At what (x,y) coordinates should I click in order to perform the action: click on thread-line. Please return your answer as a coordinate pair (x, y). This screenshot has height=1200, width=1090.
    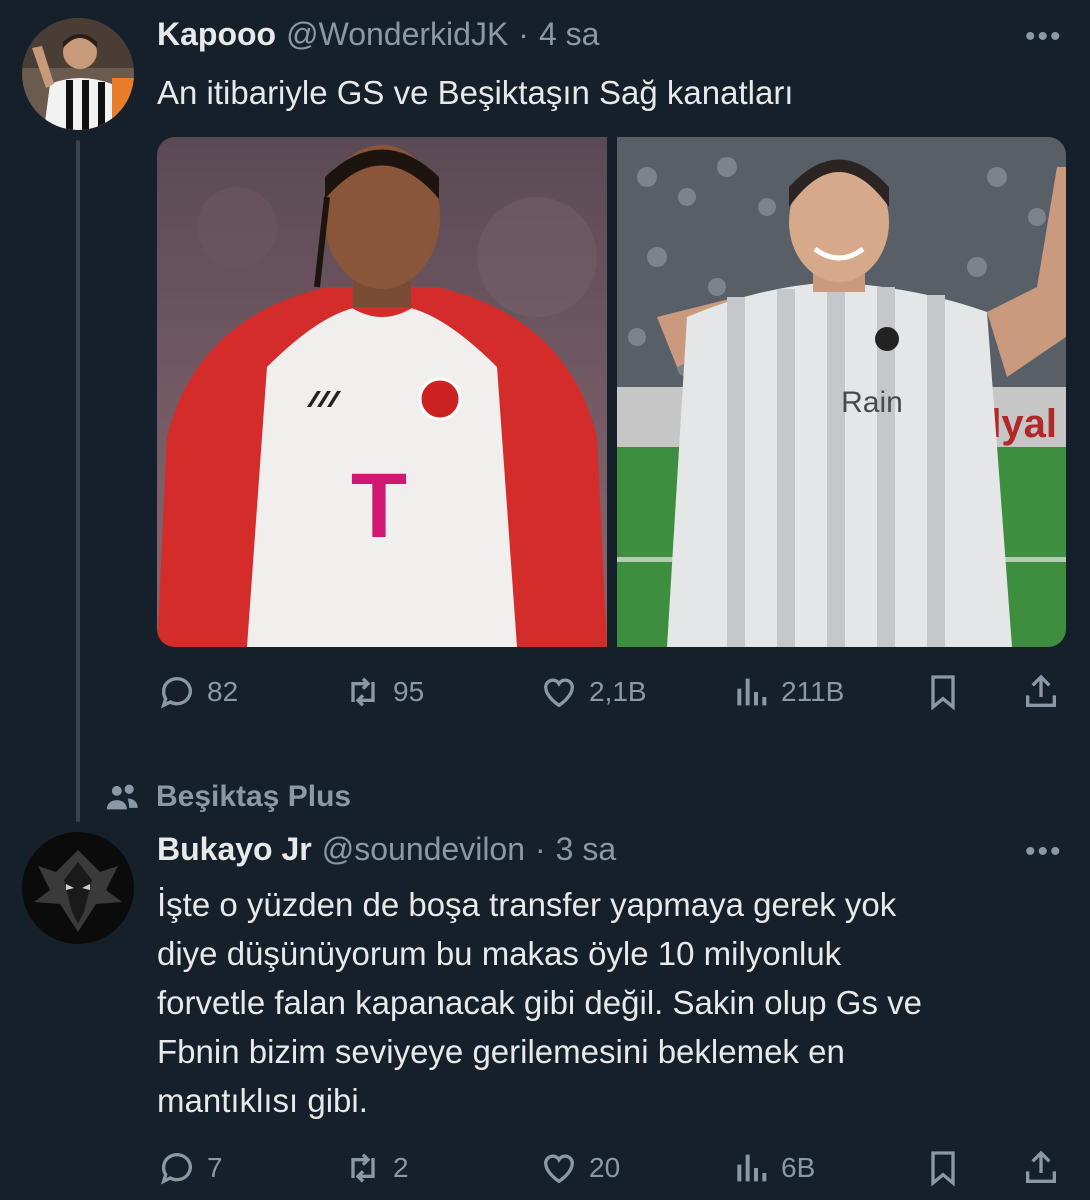
    Looking at the image, I should click on (78, 481).